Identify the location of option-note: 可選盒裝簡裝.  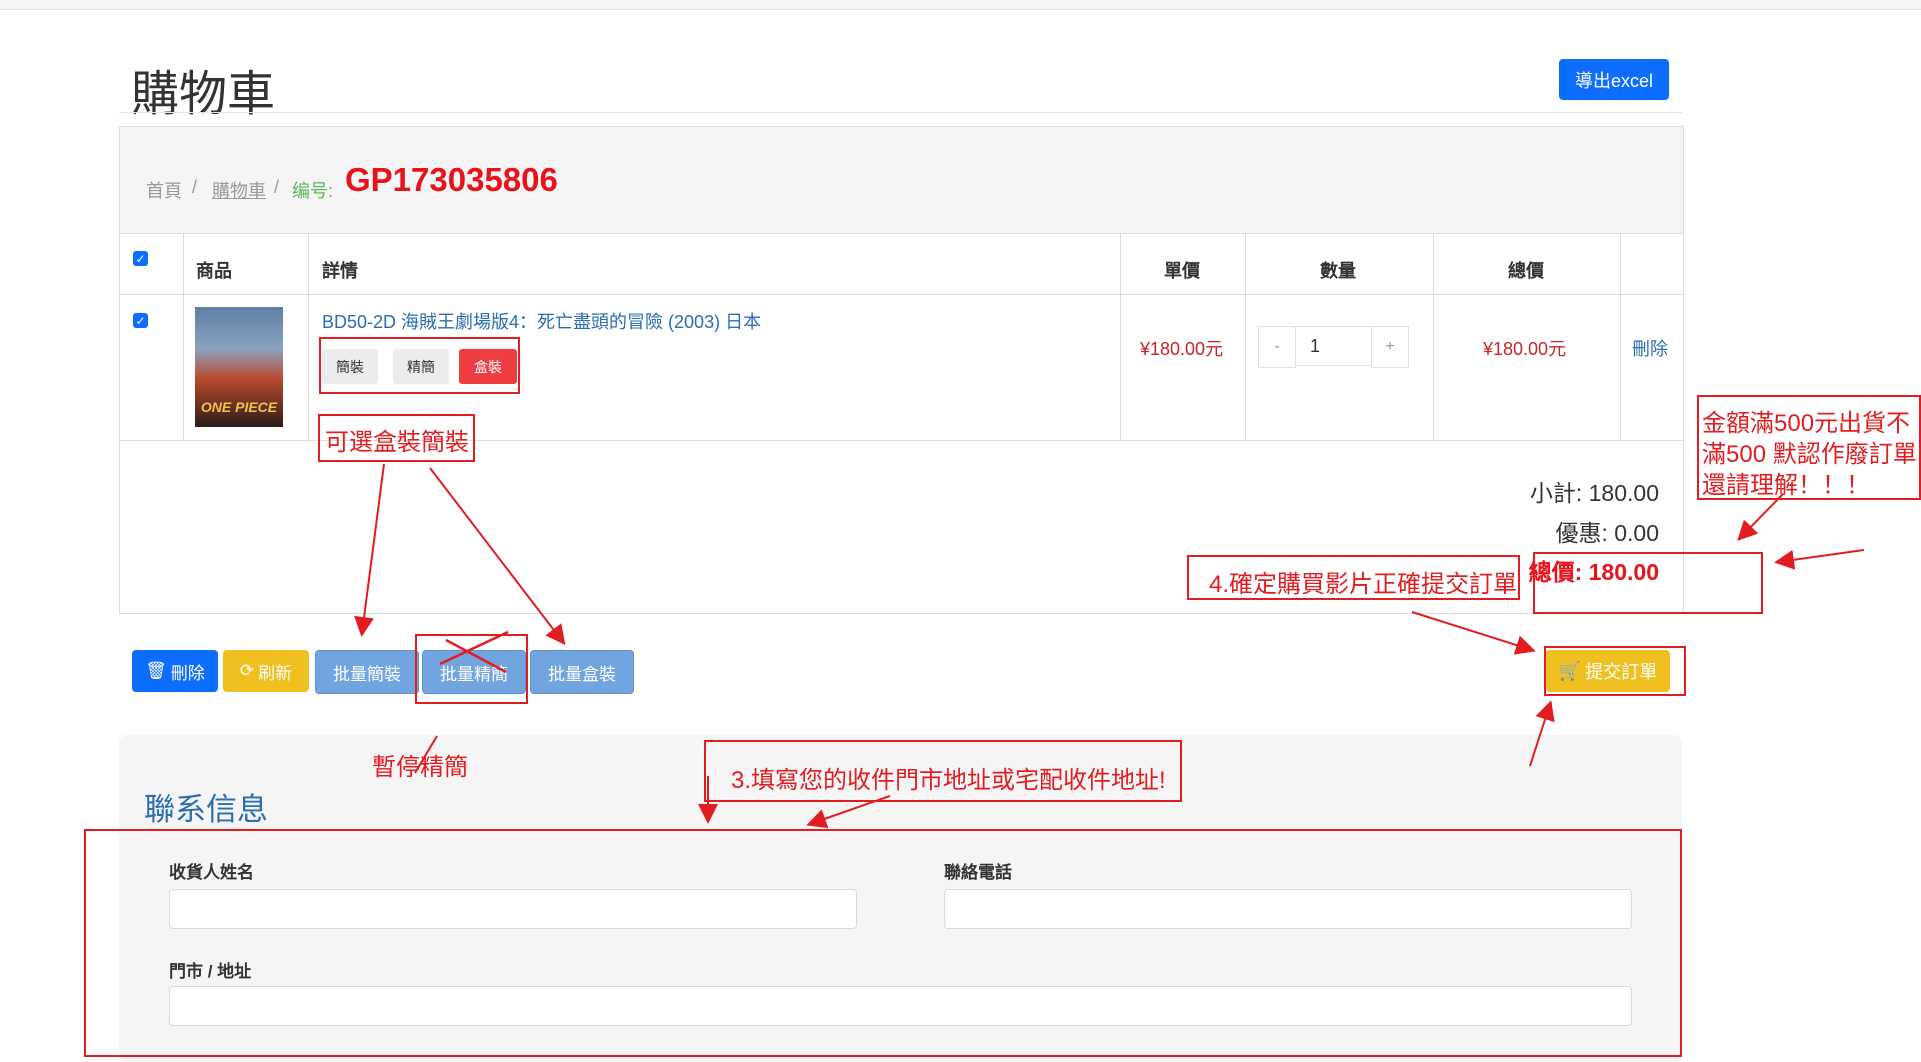
(397, 442).